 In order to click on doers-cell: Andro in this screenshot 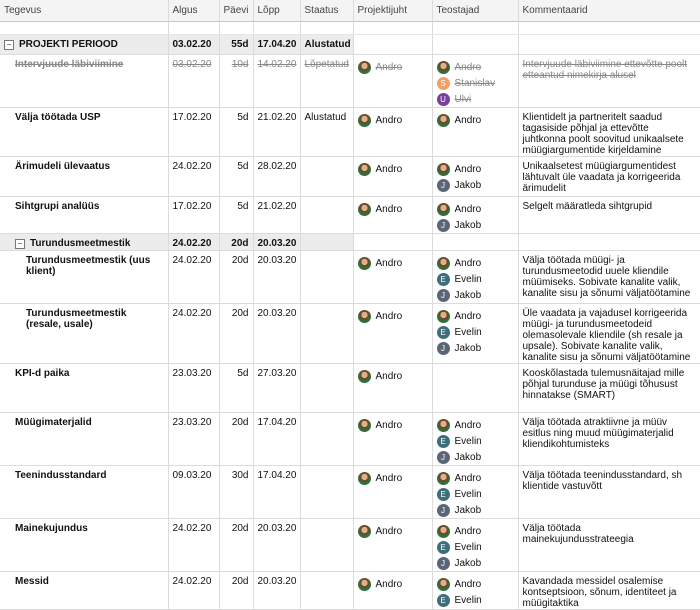, I will do `click(475, 132)`.